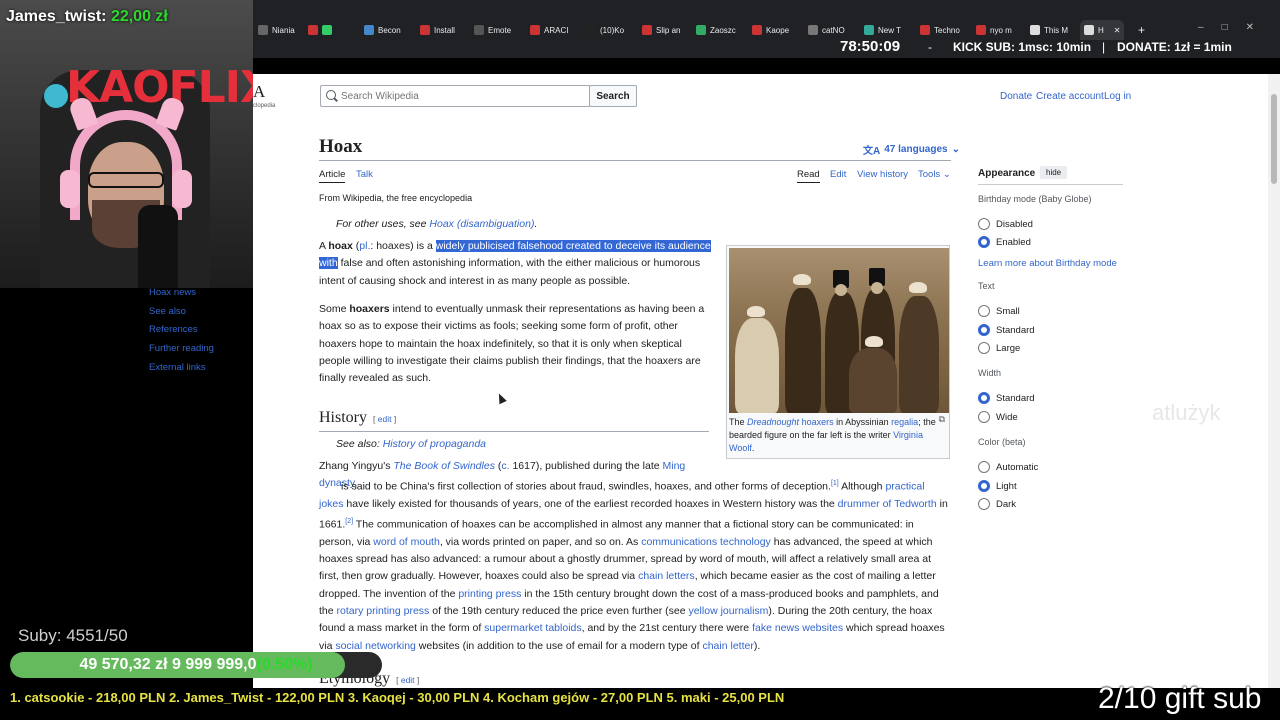  I want to click on window-controls: –□✕, so click(1235, 27).